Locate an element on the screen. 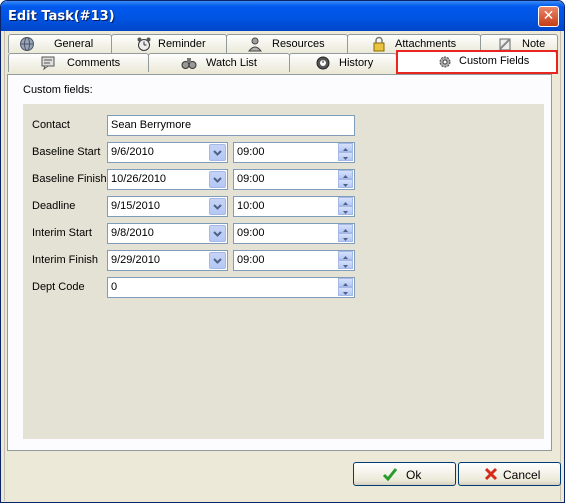  history-icon is located at coordinates (323, 63).